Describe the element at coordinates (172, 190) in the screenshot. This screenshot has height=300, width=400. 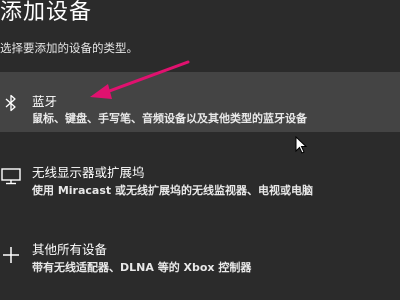
I see `option-description: 使用 Miracast 或无线扩展坞的无线监视器、电视或电脑` at that location.